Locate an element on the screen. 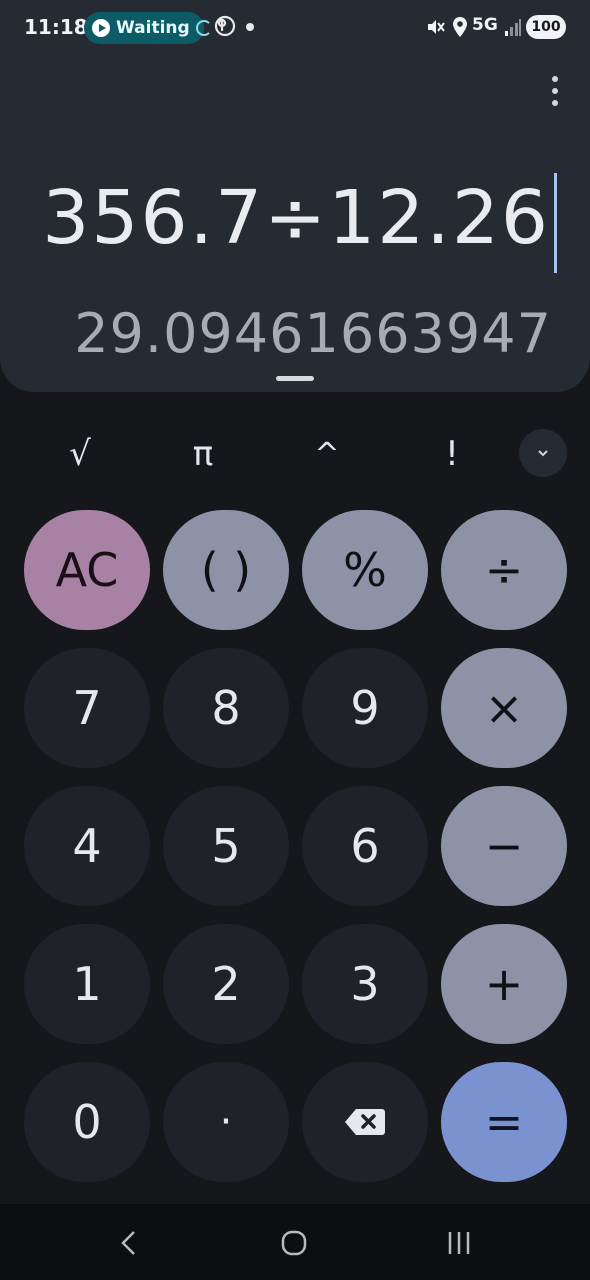  b-app-icon is located at coordinates (225, 26).